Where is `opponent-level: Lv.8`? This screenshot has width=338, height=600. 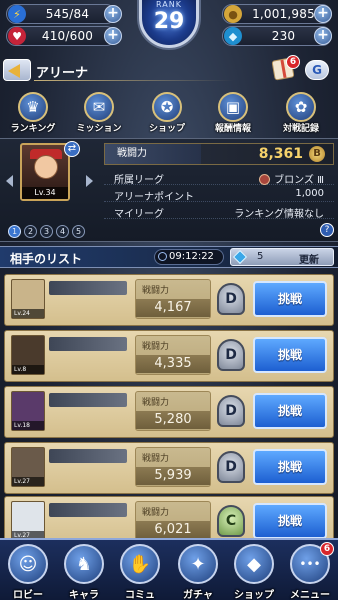 opponent-level: Lv.8 is located at coordinates (28, 369).